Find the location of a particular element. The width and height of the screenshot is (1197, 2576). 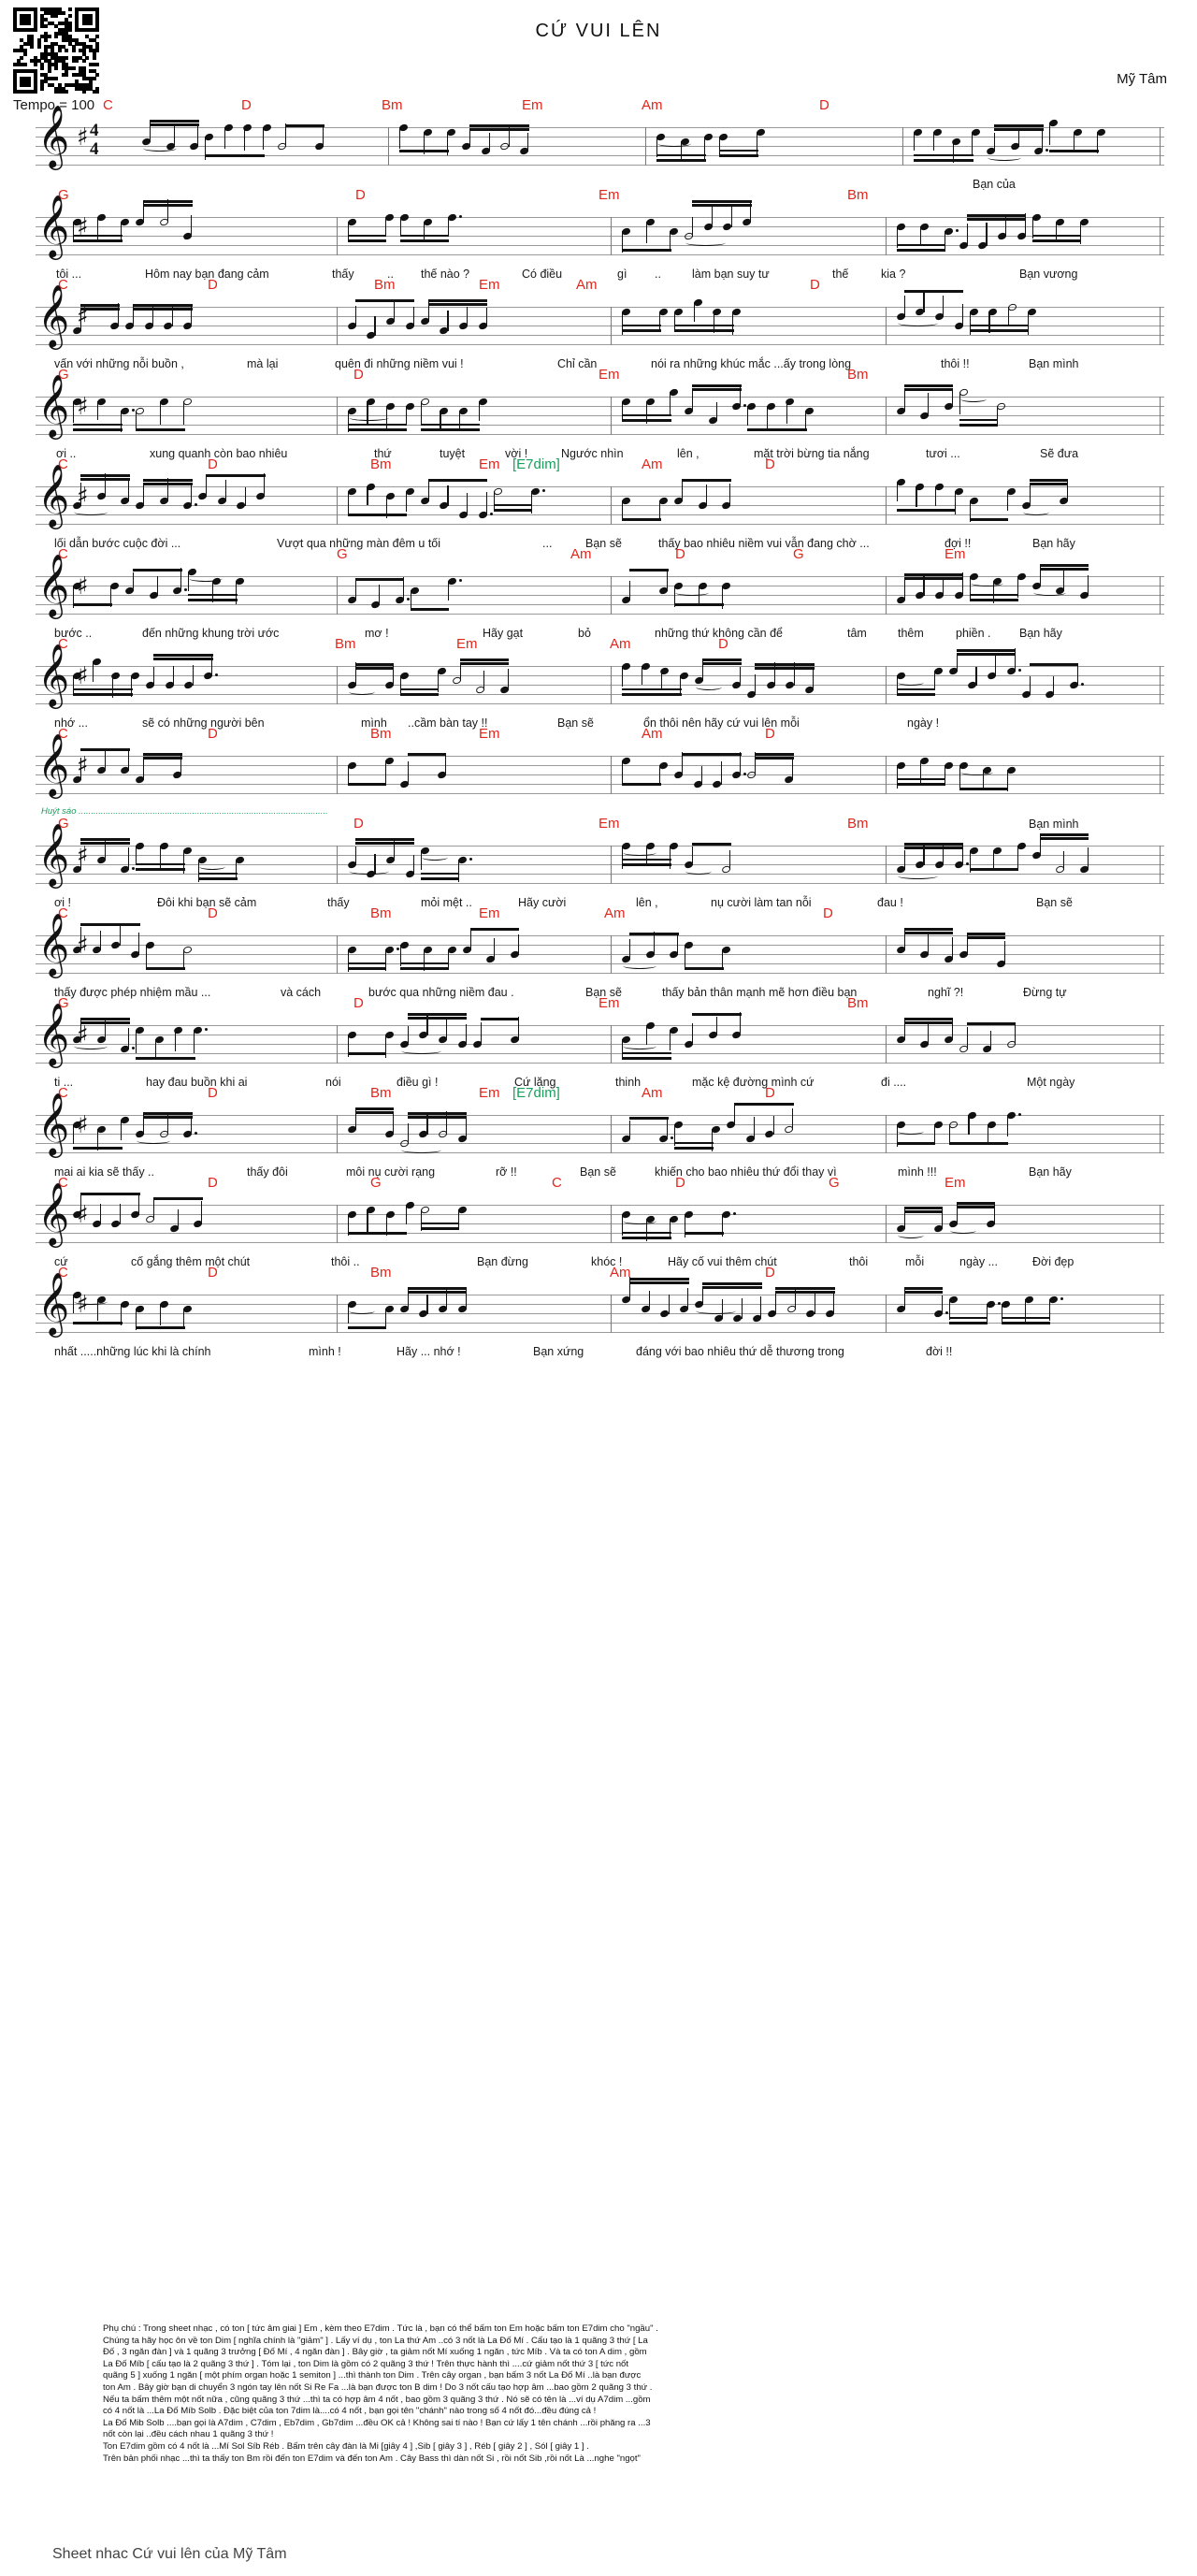

chord-symbol: Bm is located at coordinates (381, 913).